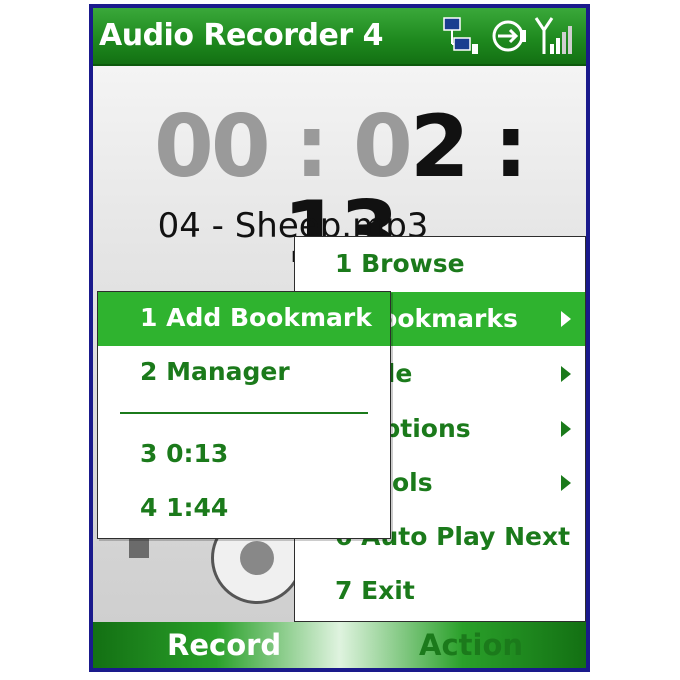 The image size is (680, 680). What do you see at coordinates (256, 317) in the screenshot?
I see `submenu-item-label: 1 Add Bookmark` at bounding box center [256, 317].